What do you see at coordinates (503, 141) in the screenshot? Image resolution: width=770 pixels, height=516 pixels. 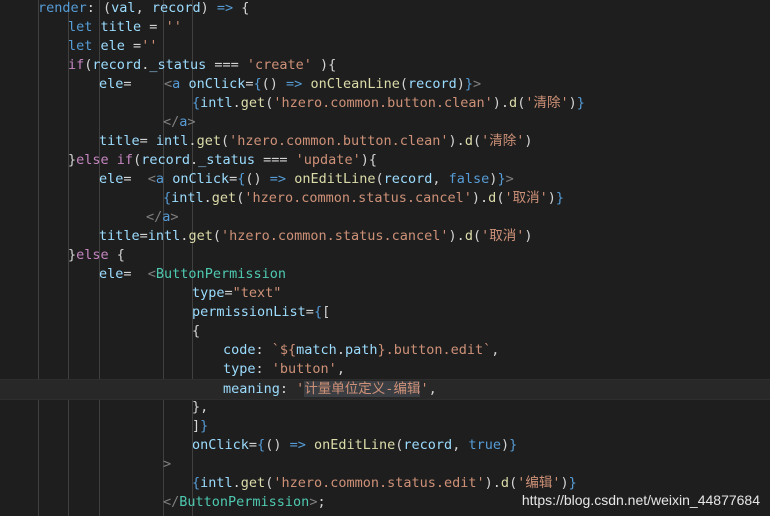 I see `code-token: '清除'` at bounding box center [503, 141].